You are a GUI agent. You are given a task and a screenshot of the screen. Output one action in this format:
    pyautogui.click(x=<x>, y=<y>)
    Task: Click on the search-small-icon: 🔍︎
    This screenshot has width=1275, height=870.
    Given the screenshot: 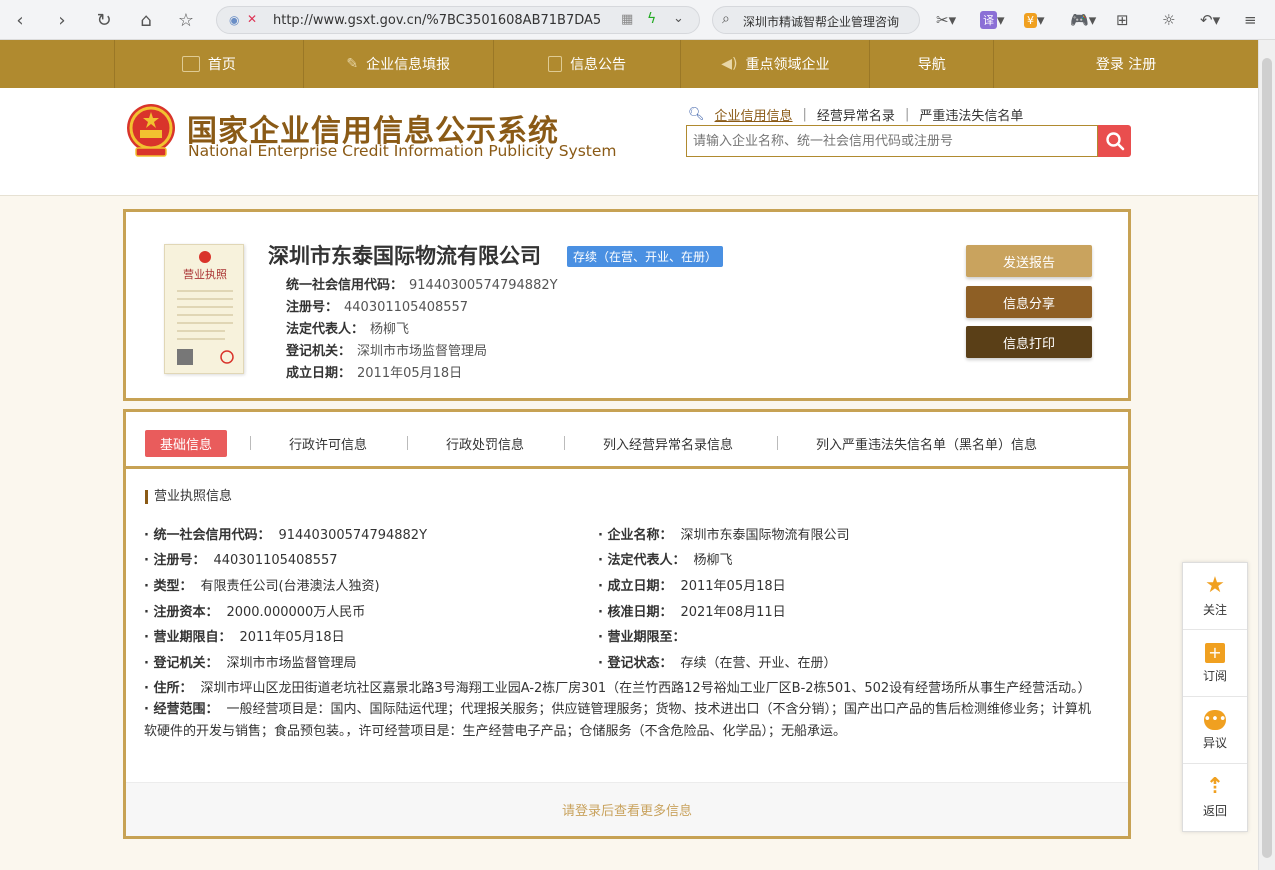 What is the action you would take?
    pyautogui.click(x=696, y=114)
    